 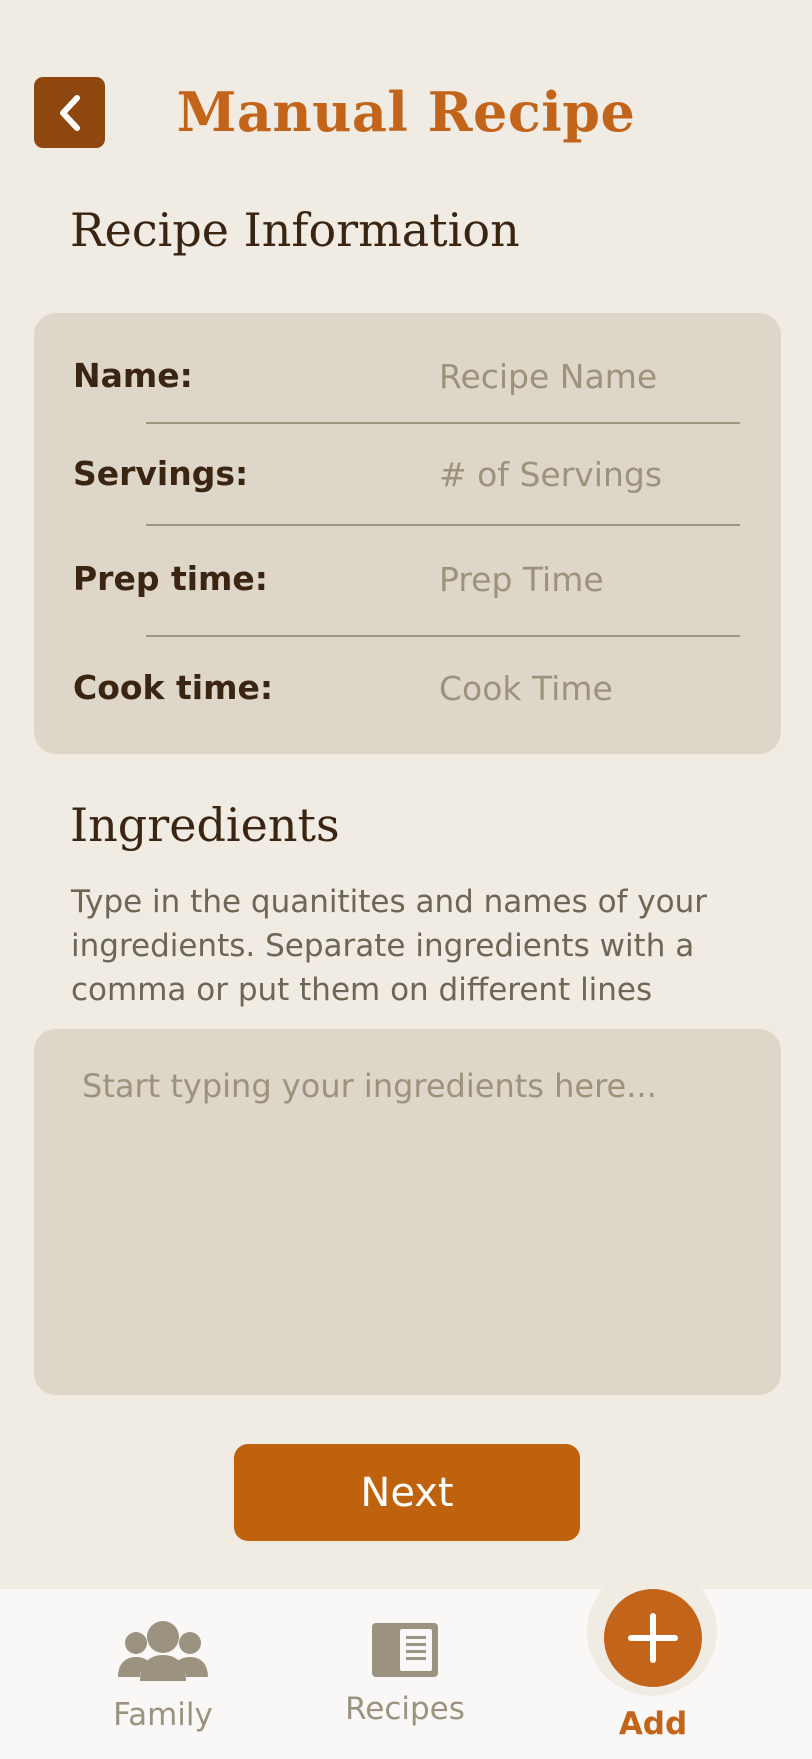 I want to click on name-row: Name:, so click(x=407, y=376).